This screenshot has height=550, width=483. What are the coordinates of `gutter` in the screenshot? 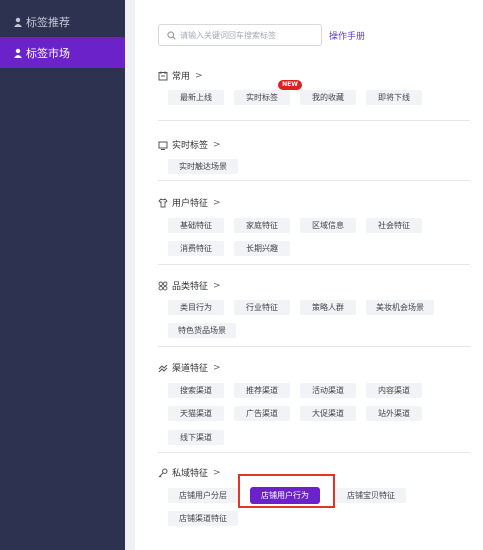 It's located at (130, 275).